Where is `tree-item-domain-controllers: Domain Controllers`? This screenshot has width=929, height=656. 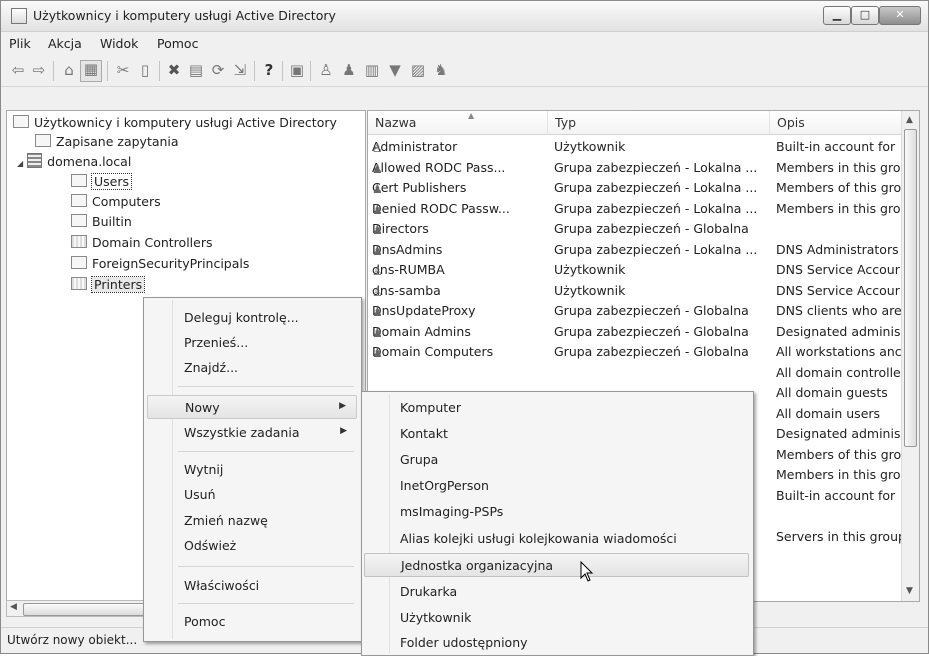
tree-item-domain-controllers: Domain Controllers is located at coordinates (141, 242).